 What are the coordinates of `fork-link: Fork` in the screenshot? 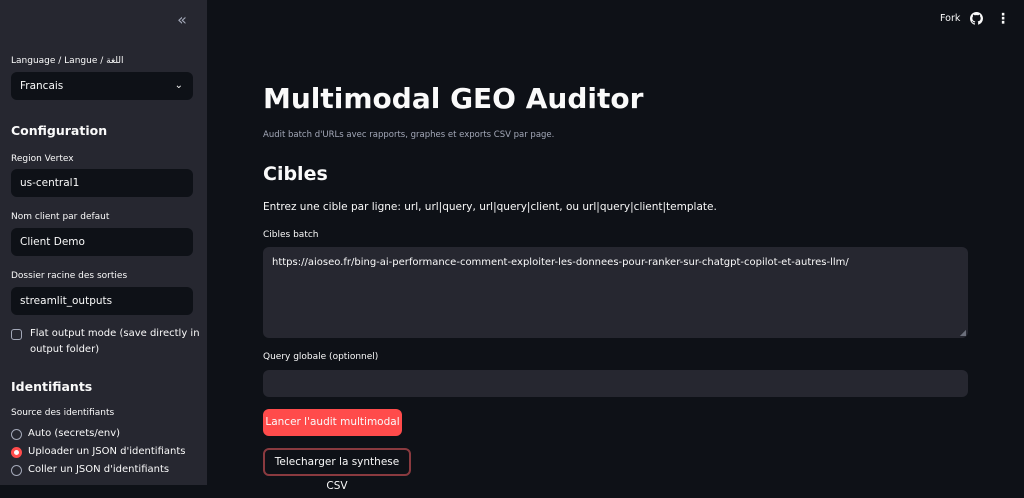 It's located at (950, 18).